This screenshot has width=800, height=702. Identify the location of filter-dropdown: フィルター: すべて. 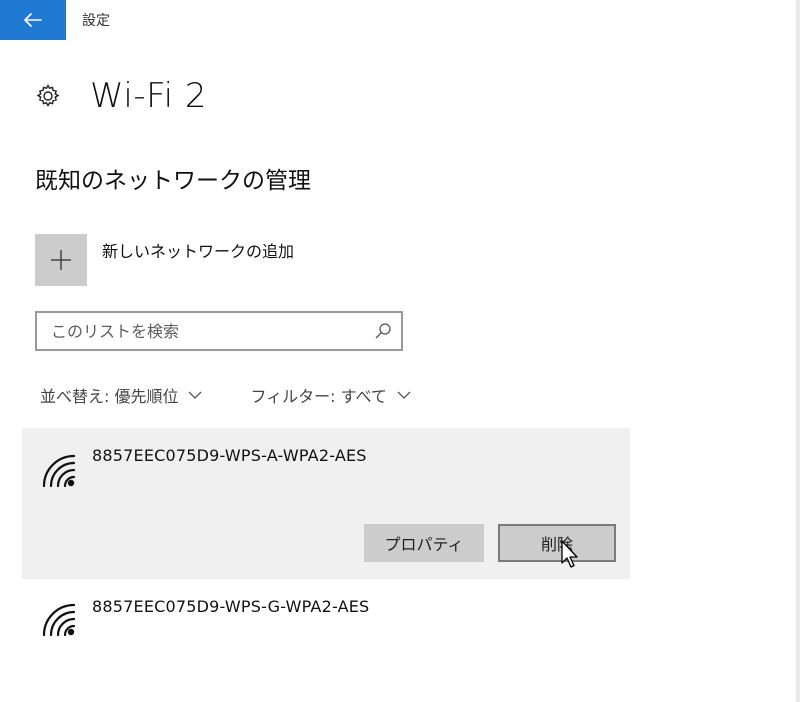
(330, 395).